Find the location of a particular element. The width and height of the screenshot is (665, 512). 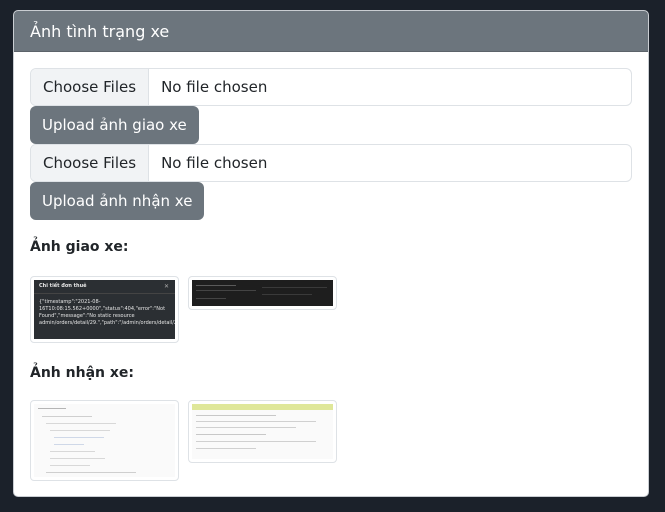

return-photos-title: Ảnh nhận xe: is located at coordinates (82, 373).